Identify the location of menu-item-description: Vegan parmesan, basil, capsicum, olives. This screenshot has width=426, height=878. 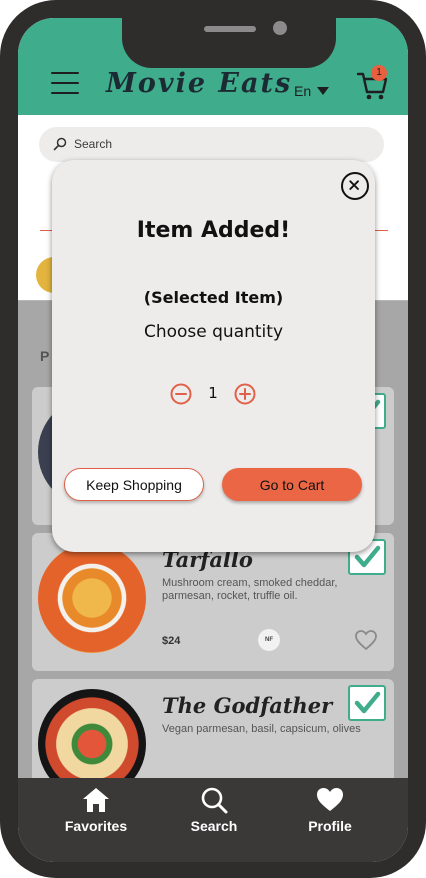
(261, 729).